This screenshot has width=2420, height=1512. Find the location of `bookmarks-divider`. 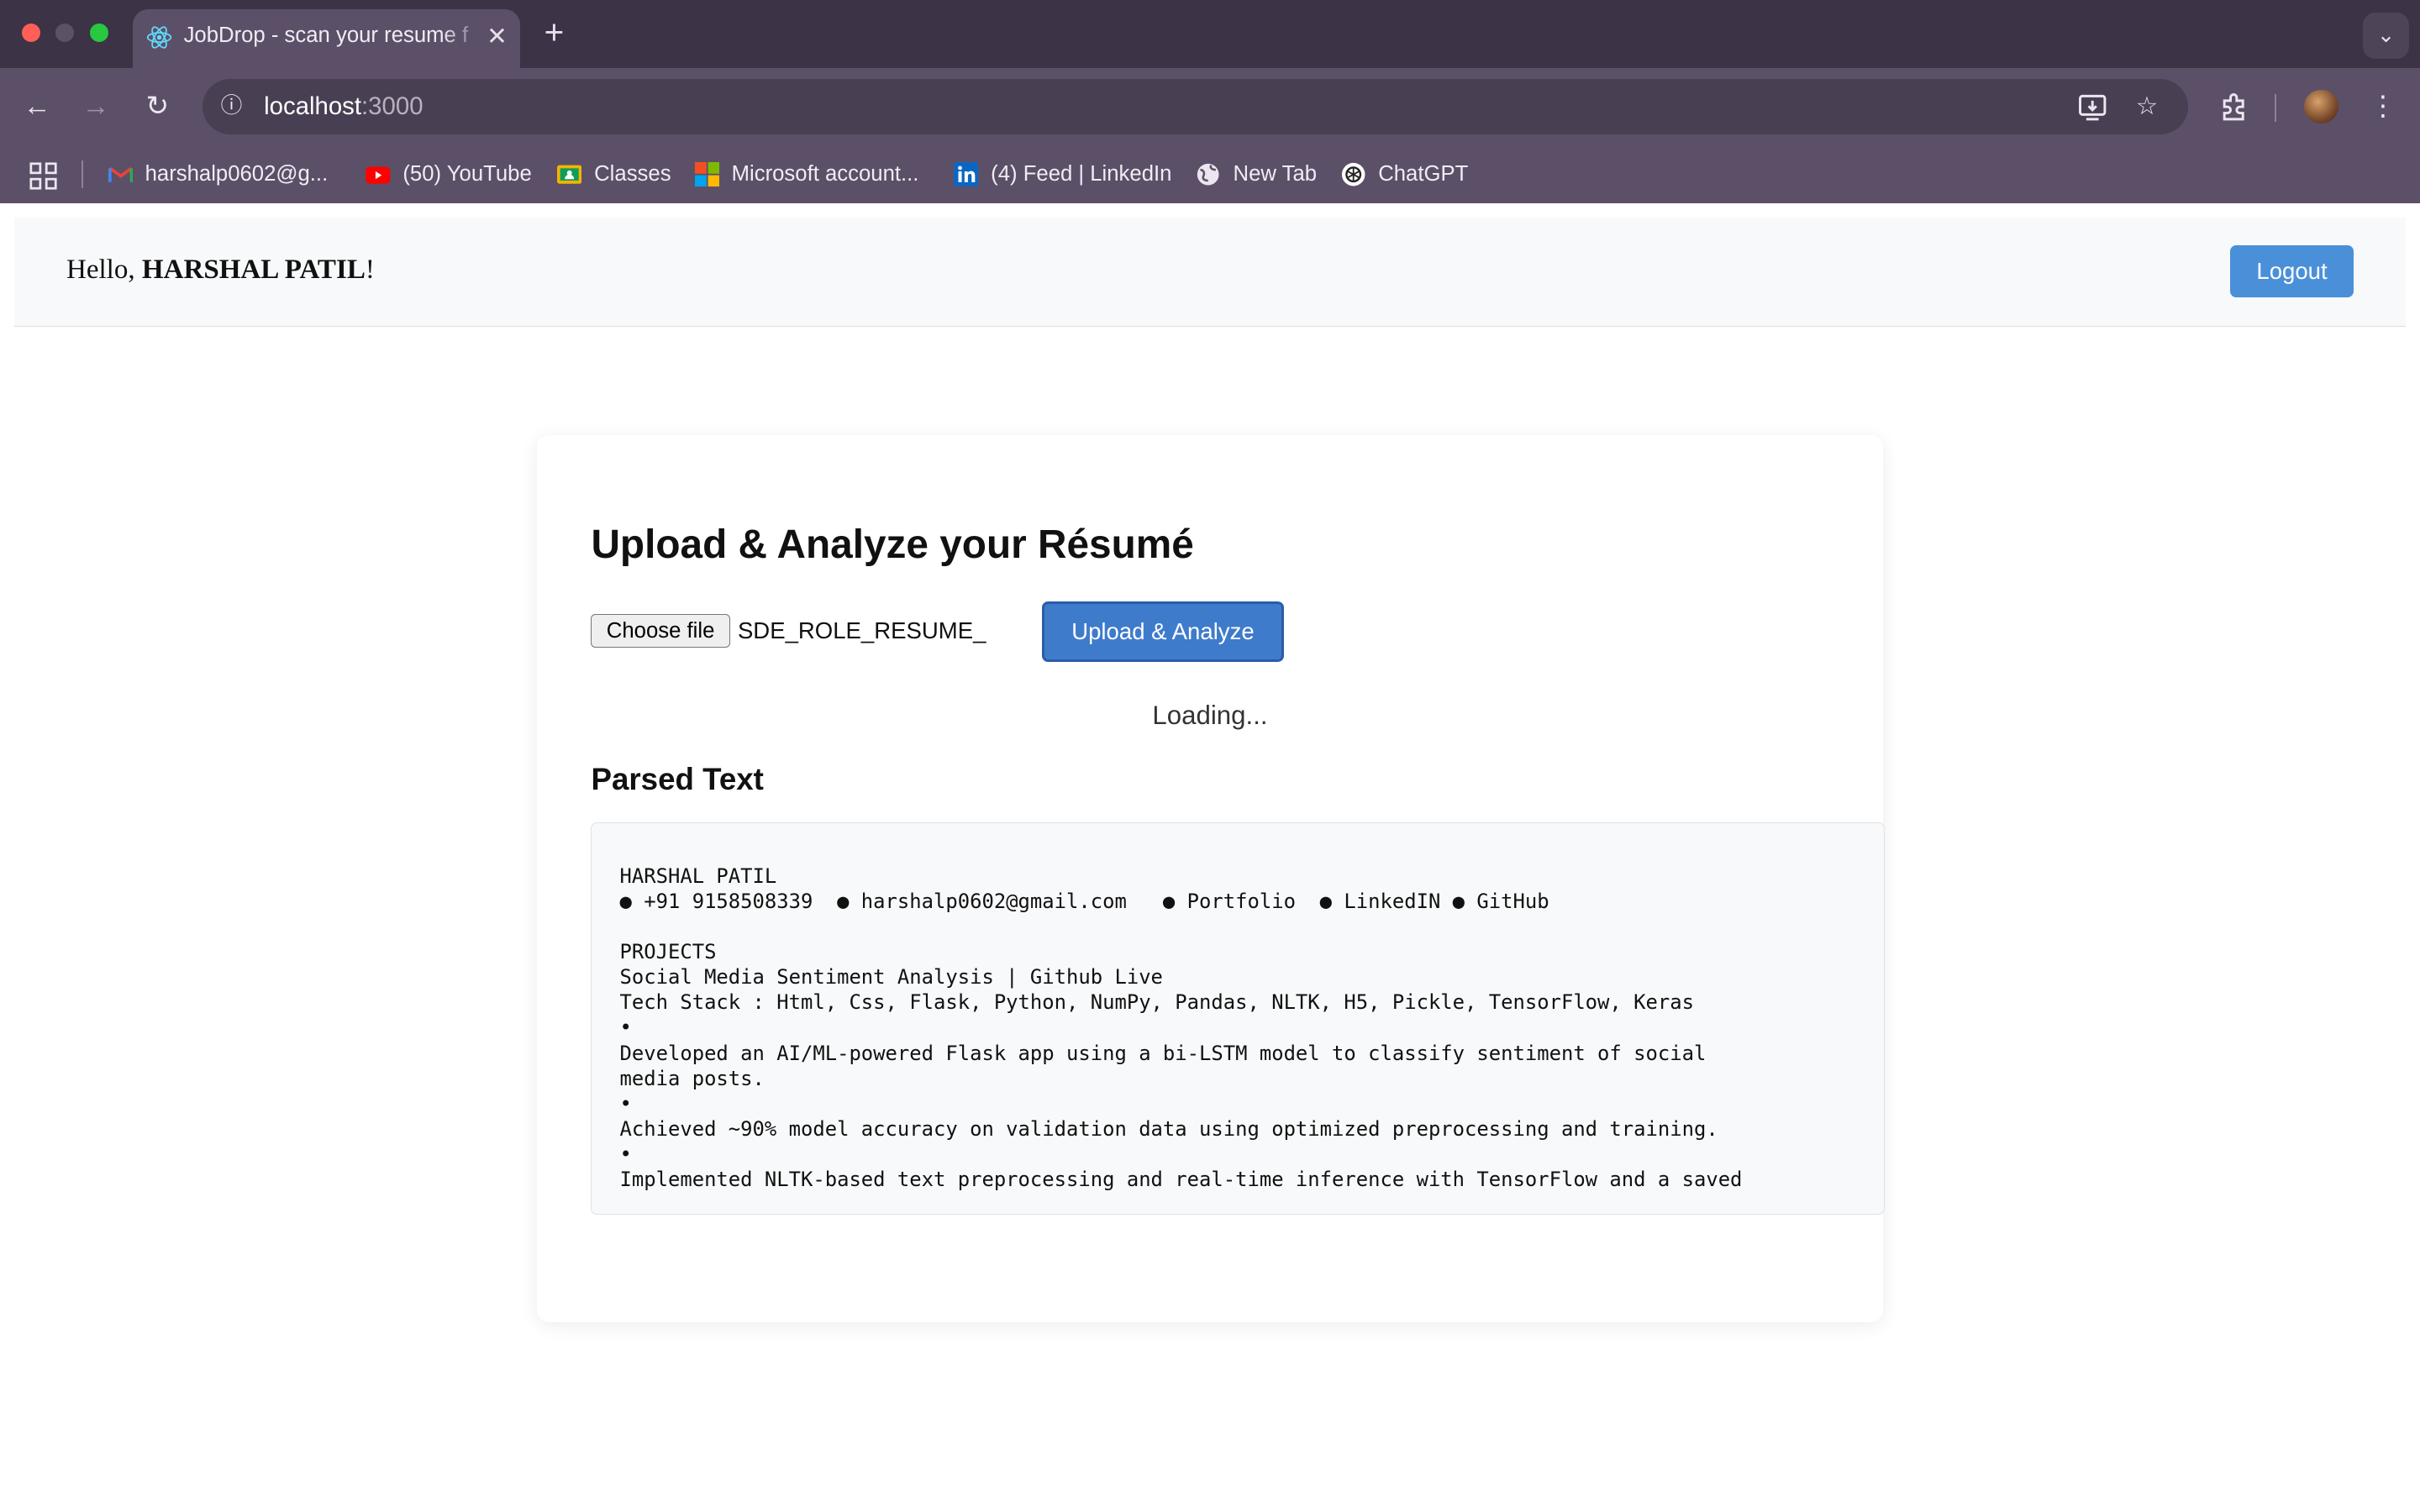

bookmarks-divider is located at coordinates (83, 174).